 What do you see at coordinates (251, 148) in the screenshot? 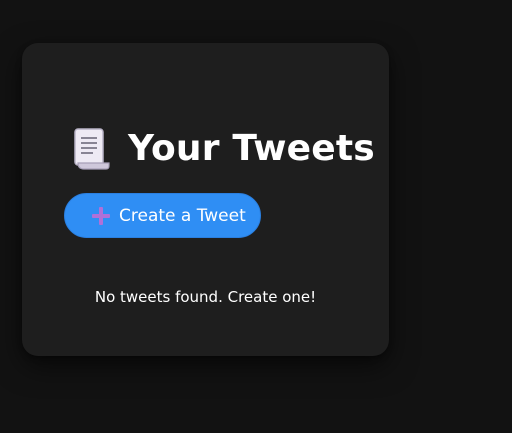
I see `page-title: Your Tweets` at bounding box center [251, 148].